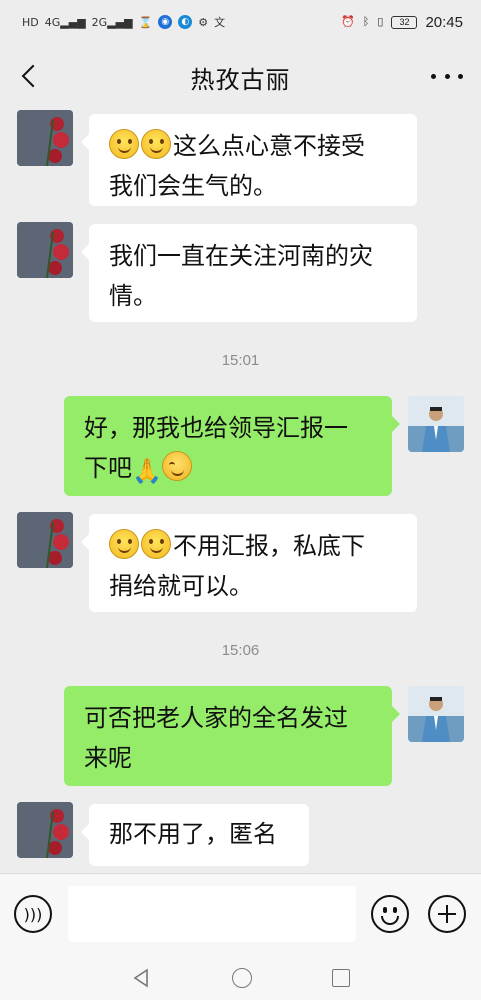 This screenshot has width=481, height=1000. I want to click on voice-icon: ))), so click(33, 914).